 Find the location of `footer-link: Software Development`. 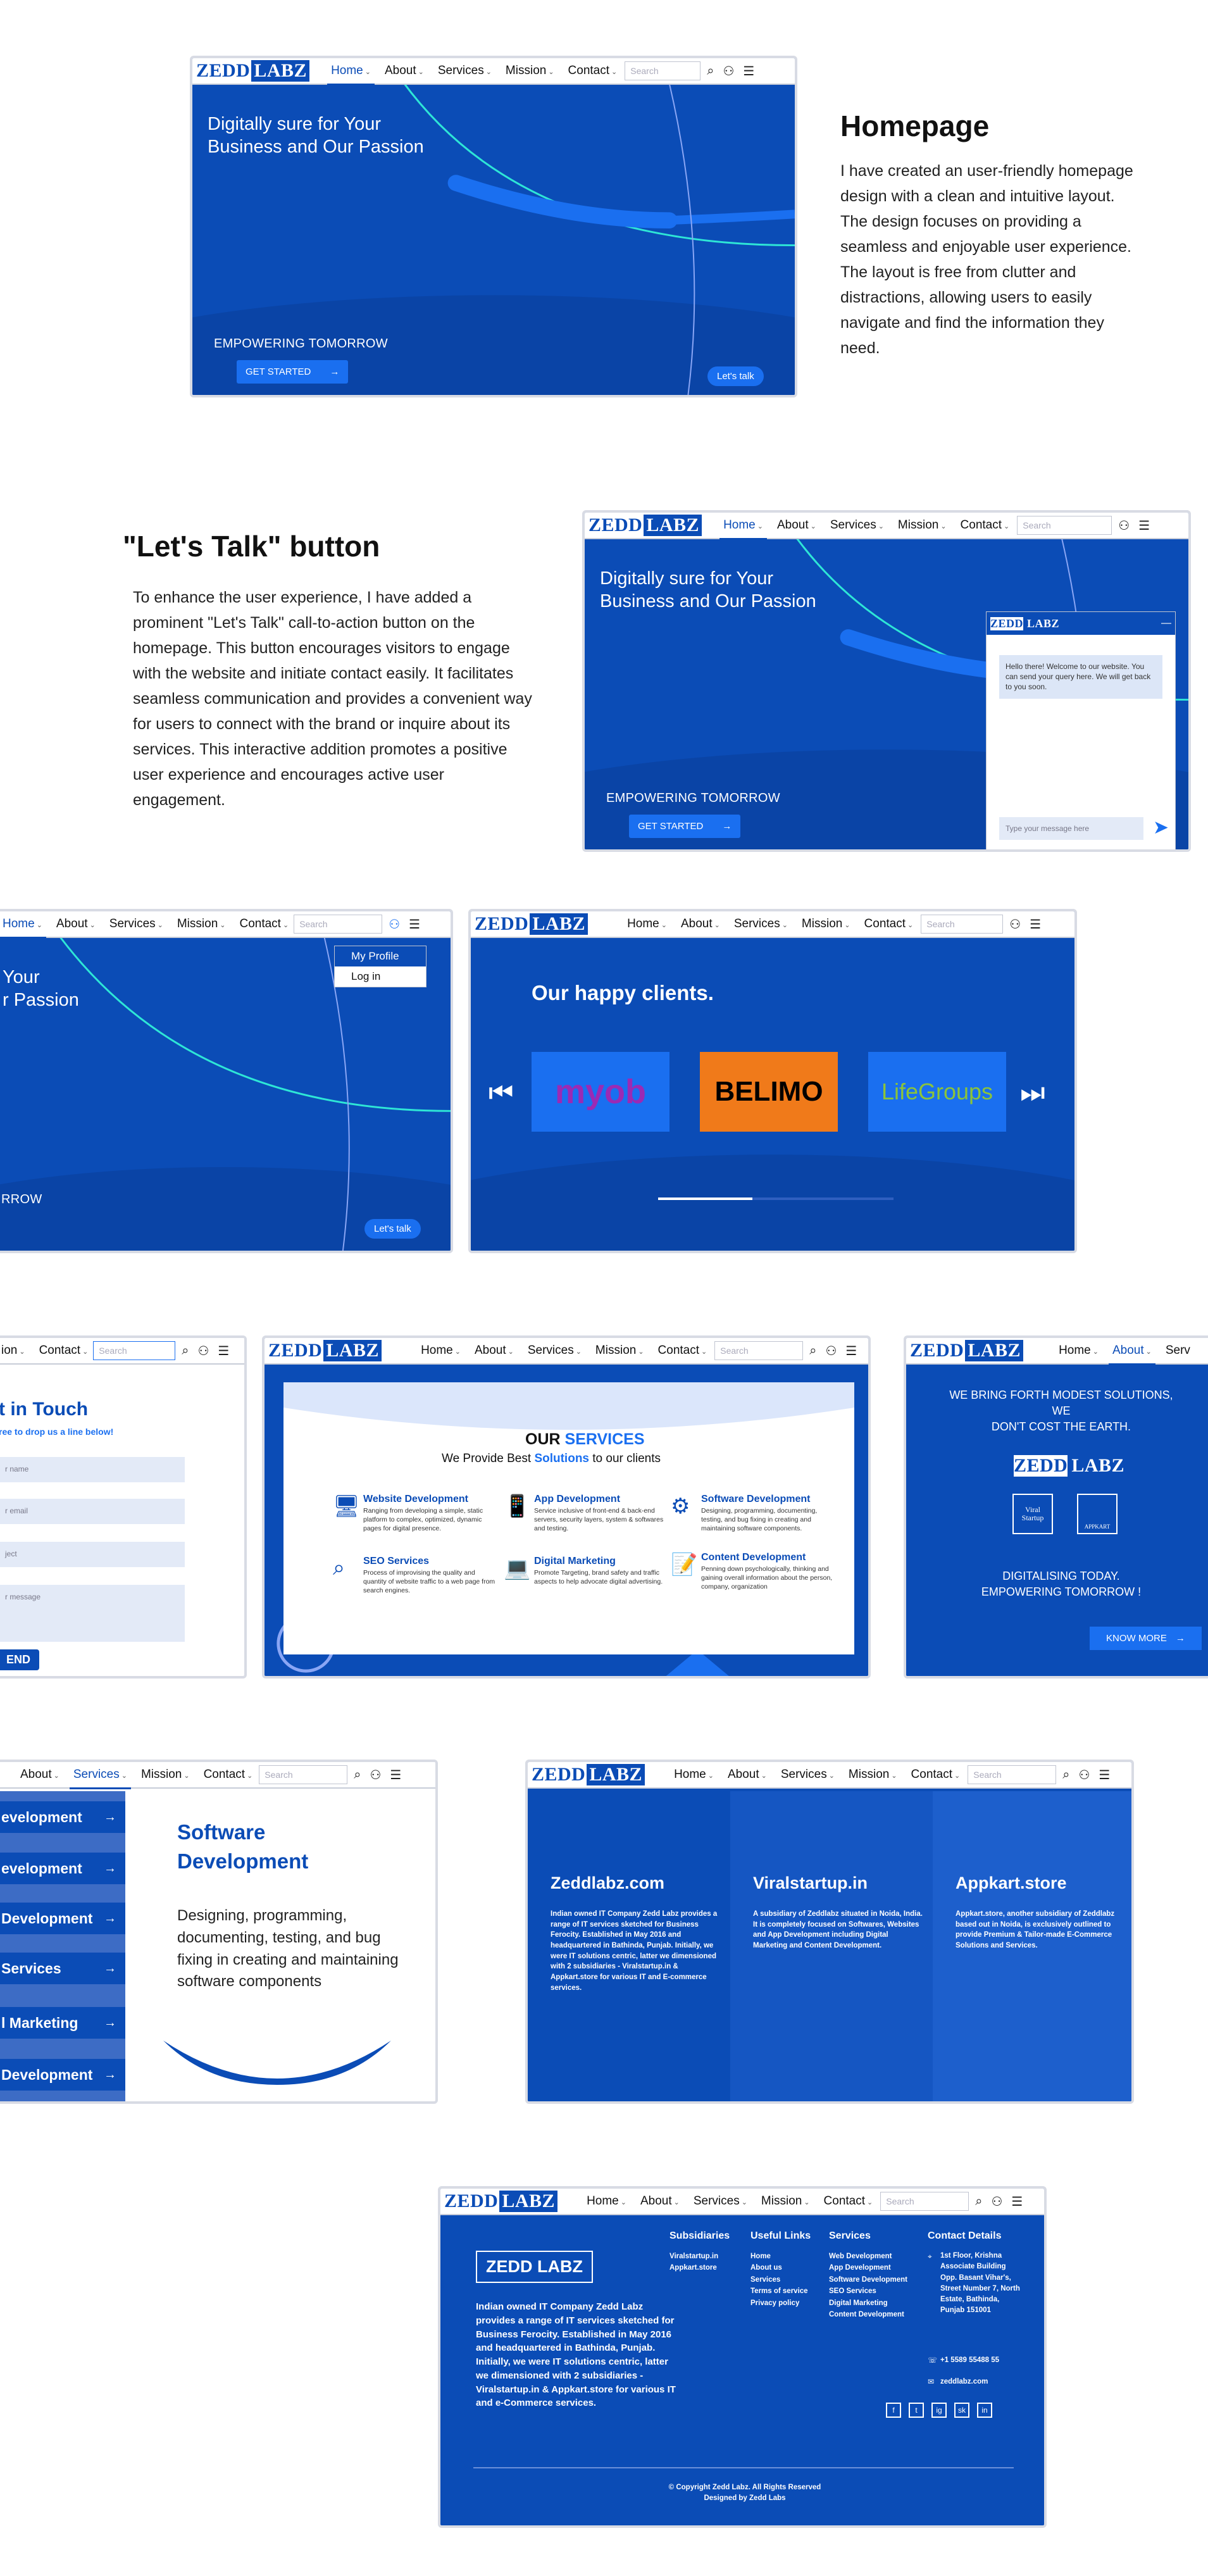

footer-link: Software Development is located at coordinates (868, 2279).